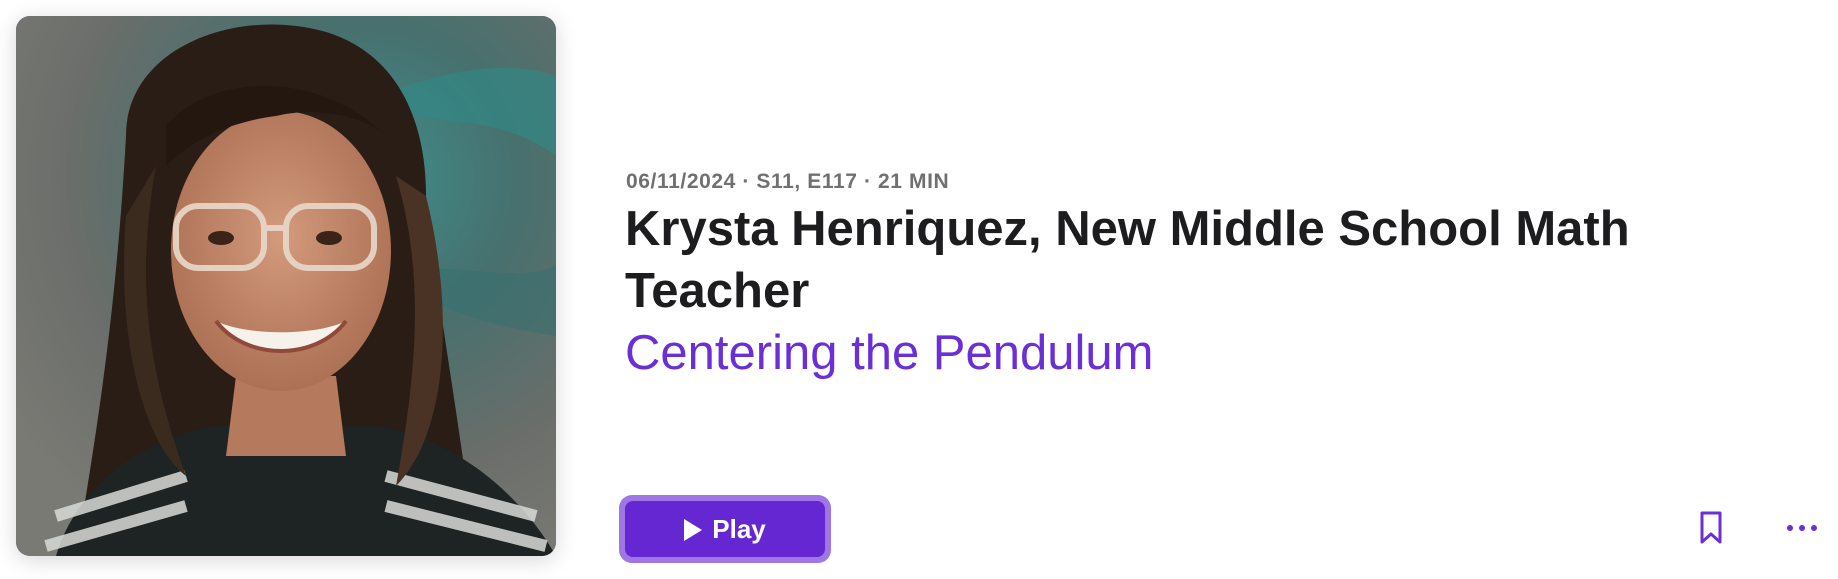  I want to click on play-button: Play, so click(725, 529).